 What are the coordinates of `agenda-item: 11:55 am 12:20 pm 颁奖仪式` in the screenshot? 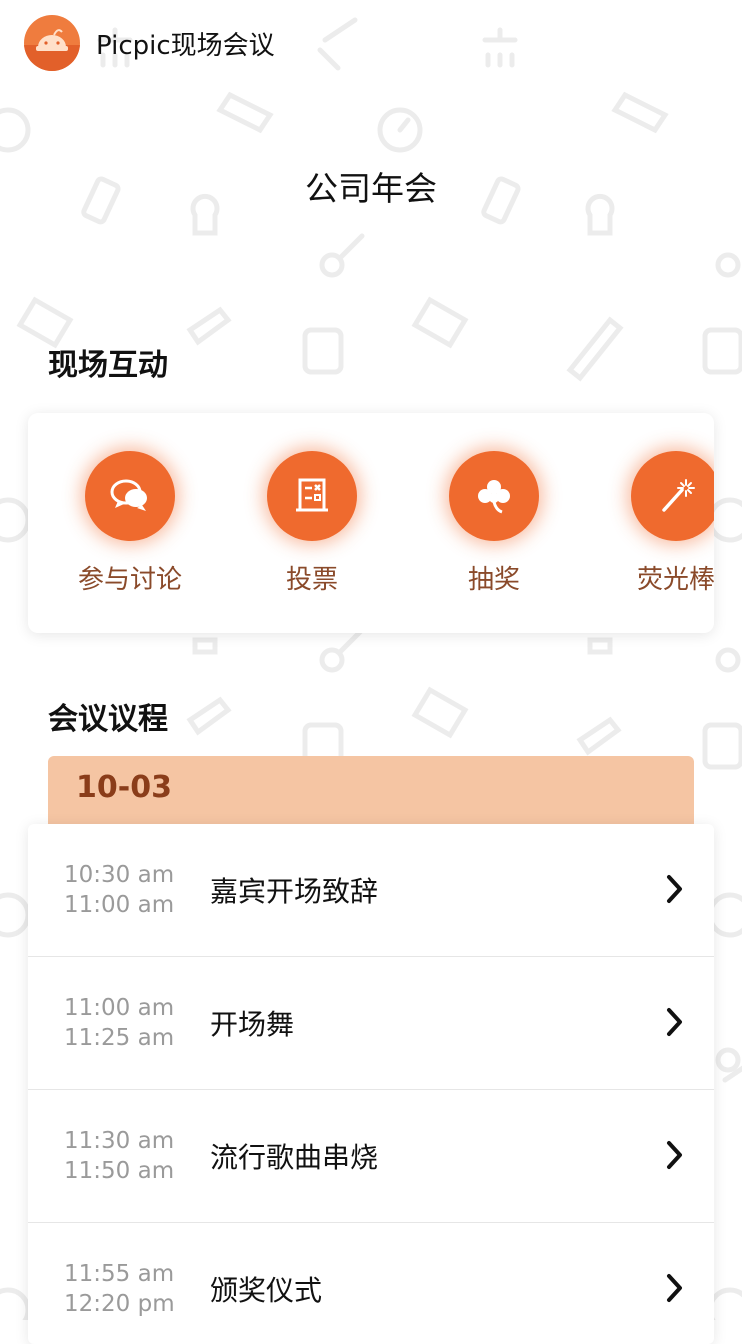 It's located at (371, 1283).